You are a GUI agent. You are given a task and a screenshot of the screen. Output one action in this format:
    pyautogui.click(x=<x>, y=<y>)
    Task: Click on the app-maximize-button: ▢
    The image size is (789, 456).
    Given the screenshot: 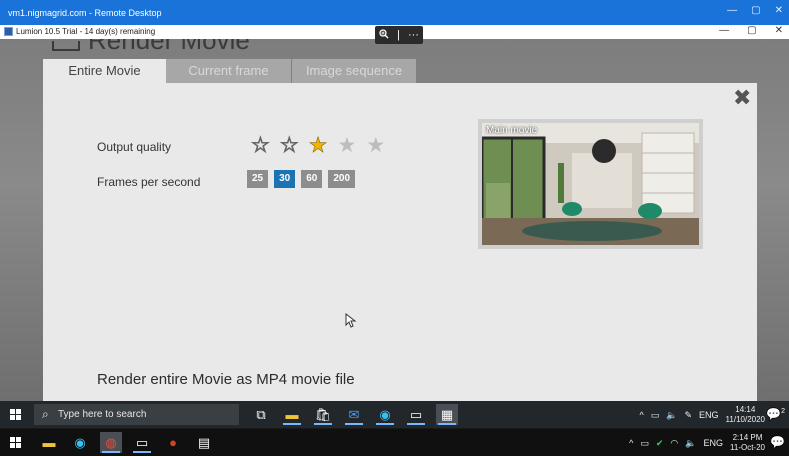 What is the action you would take?
    pyautogui.click(x=751, y=30)
    